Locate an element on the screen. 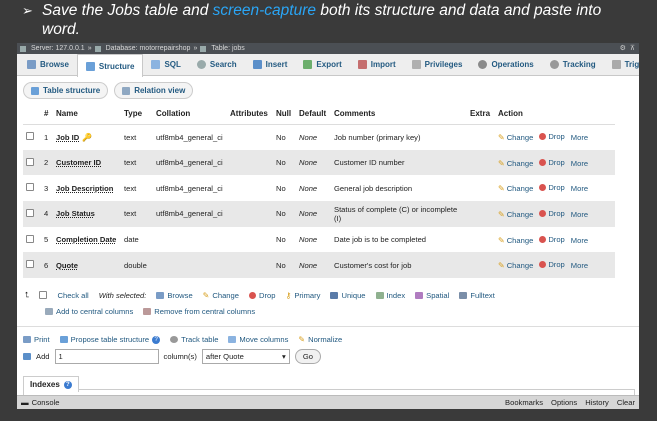 Image resolution: width=657 pixels, height=421 pixels. bulk-spatial-button: Spatial is located at coordinates (432, 295).